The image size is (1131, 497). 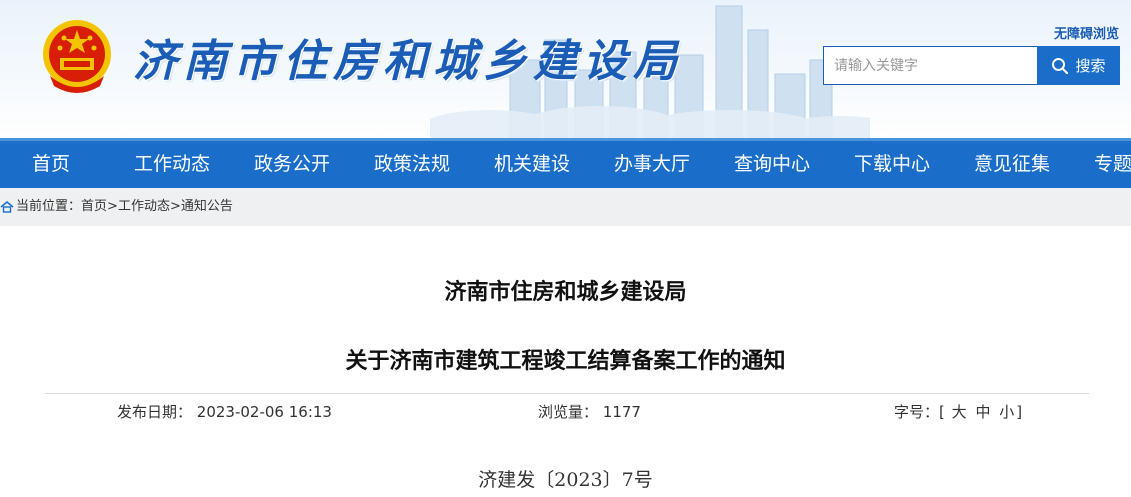 I want to click on font-size-small-button: 小, so click(x=1006, y=412).